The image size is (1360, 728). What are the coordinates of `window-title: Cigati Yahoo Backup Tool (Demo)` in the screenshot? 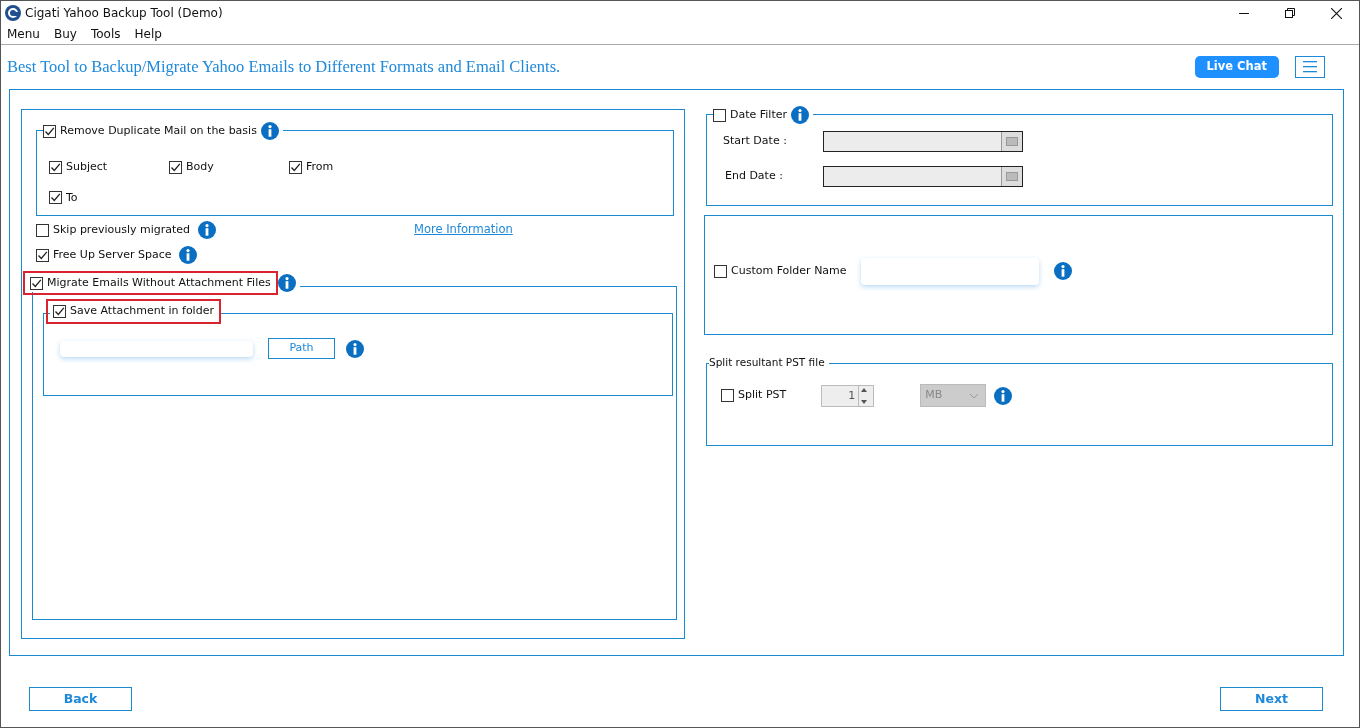 It's located at (124, 13).